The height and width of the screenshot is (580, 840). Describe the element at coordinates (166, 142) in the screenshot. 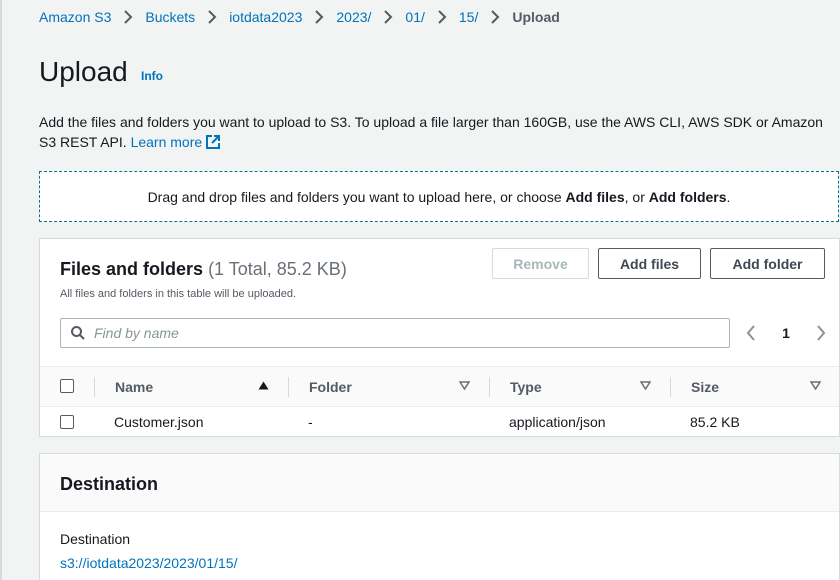

I see `learn-more-label: Learn more` at that location.